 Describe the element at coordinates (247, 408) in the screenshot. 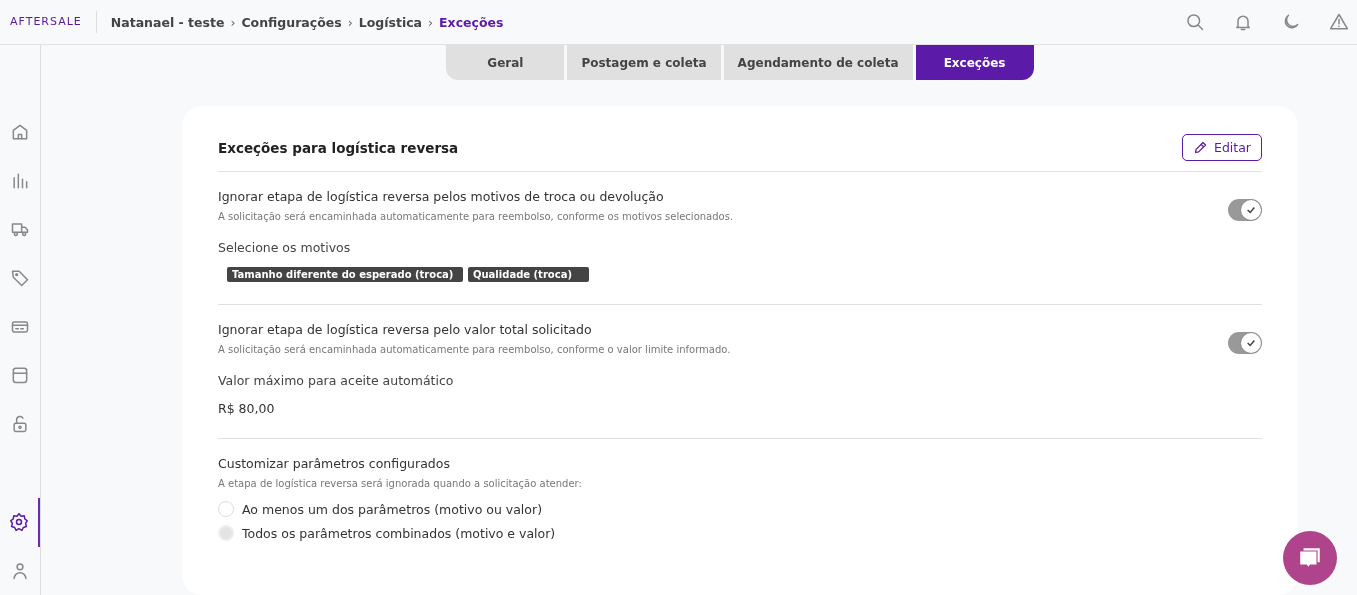

I see `value-text: R$ 80,00` at that location.